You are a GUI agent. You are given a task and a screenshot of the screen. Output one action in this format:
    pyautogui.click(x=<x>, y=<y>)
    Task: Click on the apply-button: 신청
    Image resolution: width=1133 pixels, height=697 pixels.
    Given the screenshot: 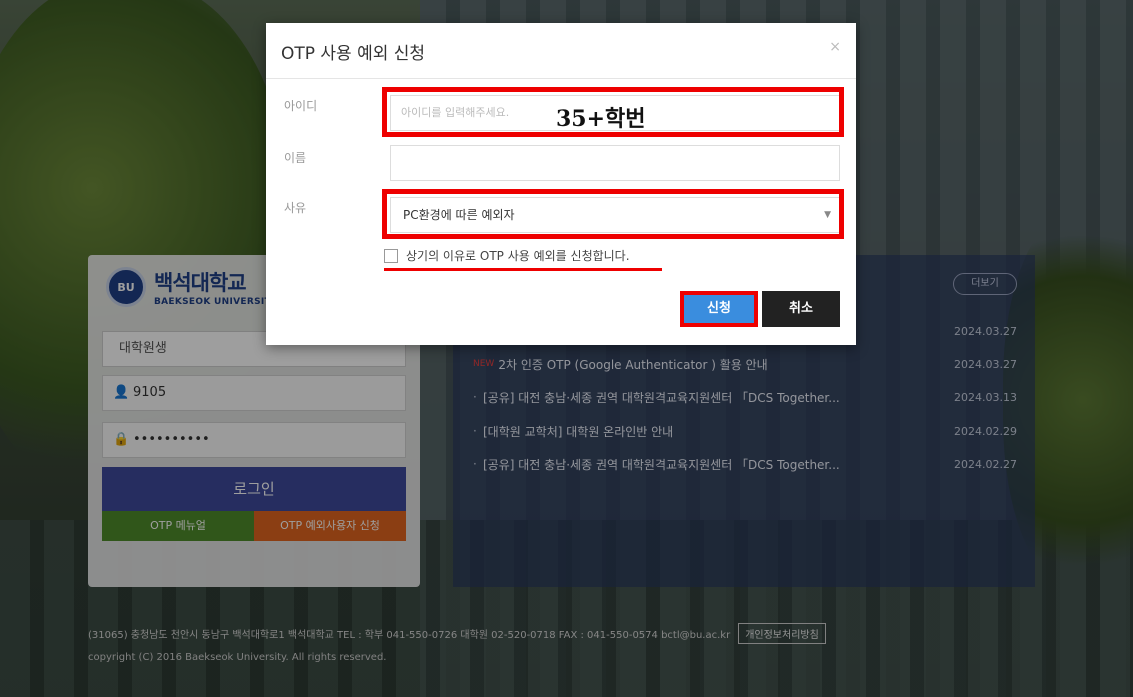 What is the action you would take?
    pyautogui.click(x=719, y=309)
    